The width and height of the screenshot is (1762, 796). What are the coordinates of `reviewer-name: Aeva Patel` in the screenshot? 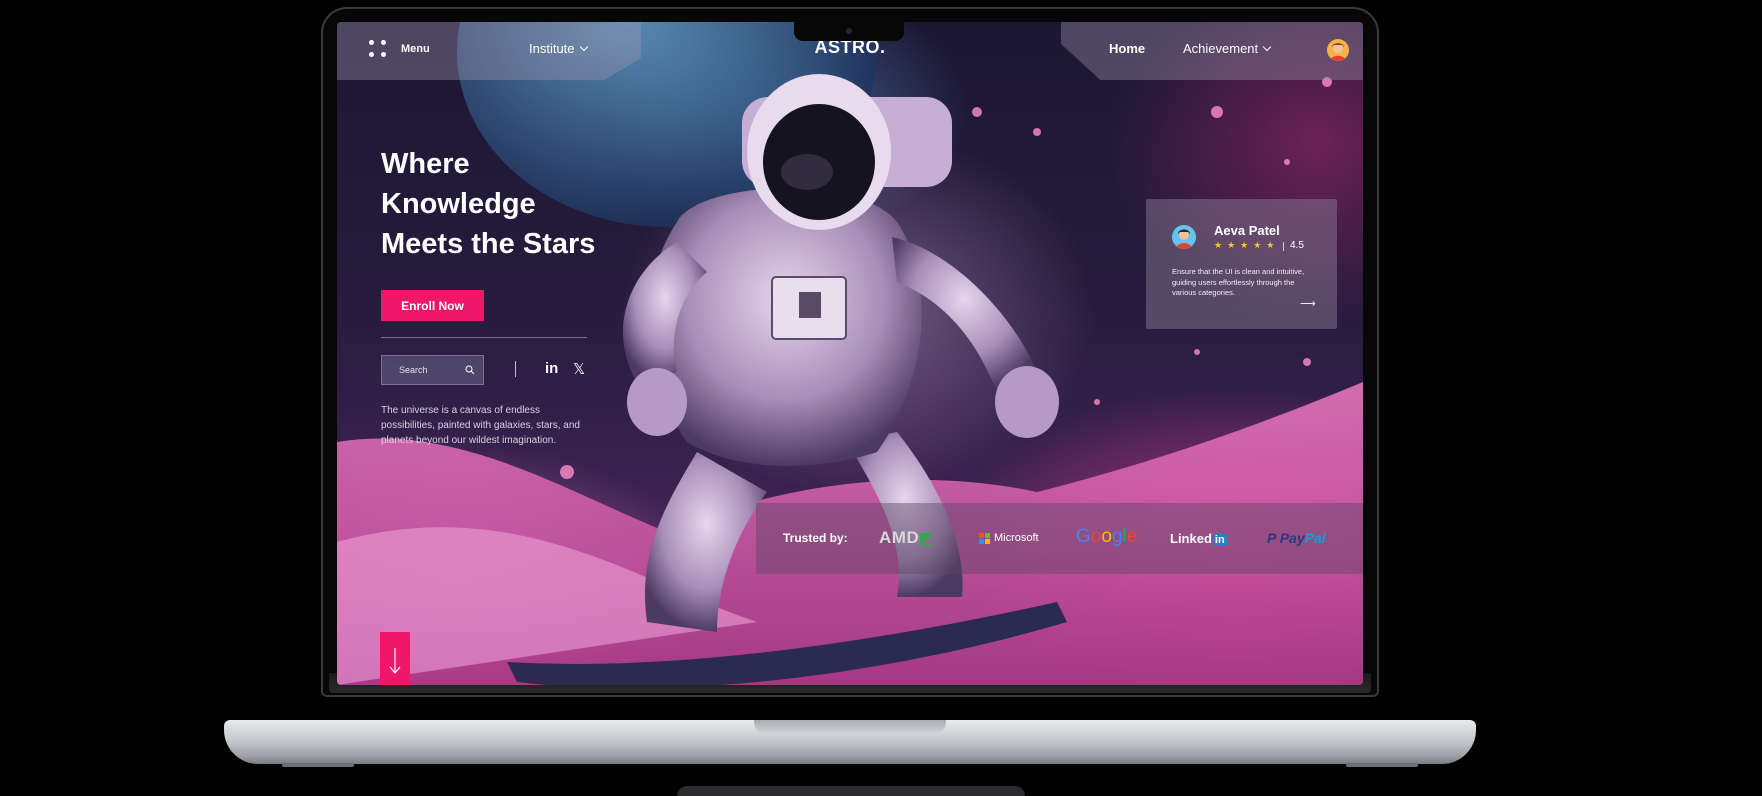 It's located at (1247, 230).